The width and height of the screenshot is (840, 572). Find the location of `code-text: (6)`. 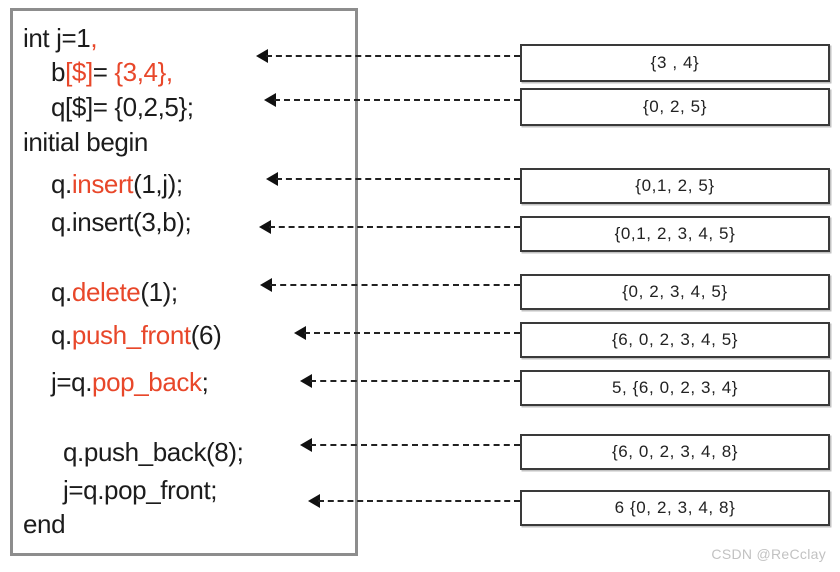

code-text: (6) is located at coordinates (206, 335).